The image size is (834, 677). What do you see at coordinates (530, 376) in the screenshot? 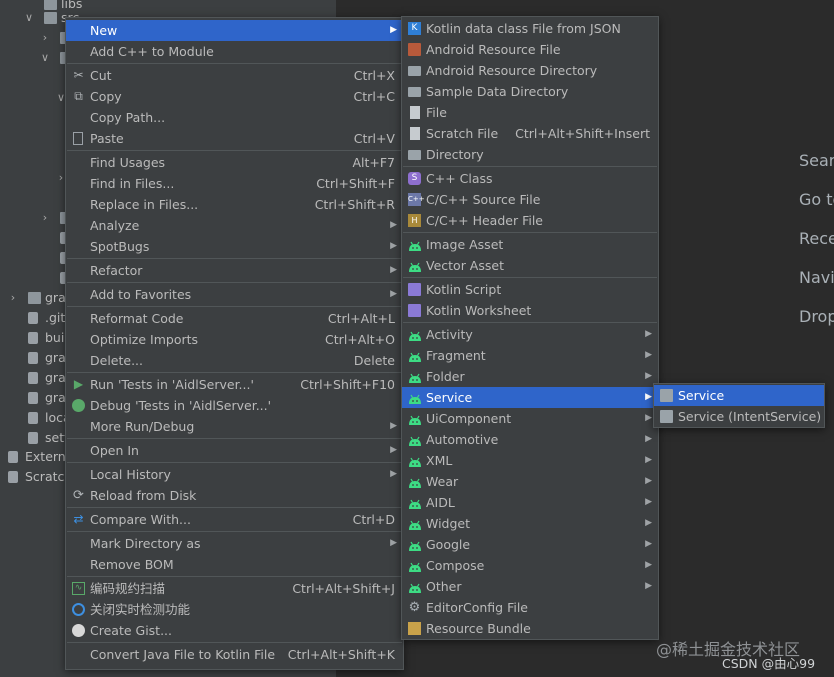
I see `menu-item-folder: Folder ▶` at bounding box center [530, 376].